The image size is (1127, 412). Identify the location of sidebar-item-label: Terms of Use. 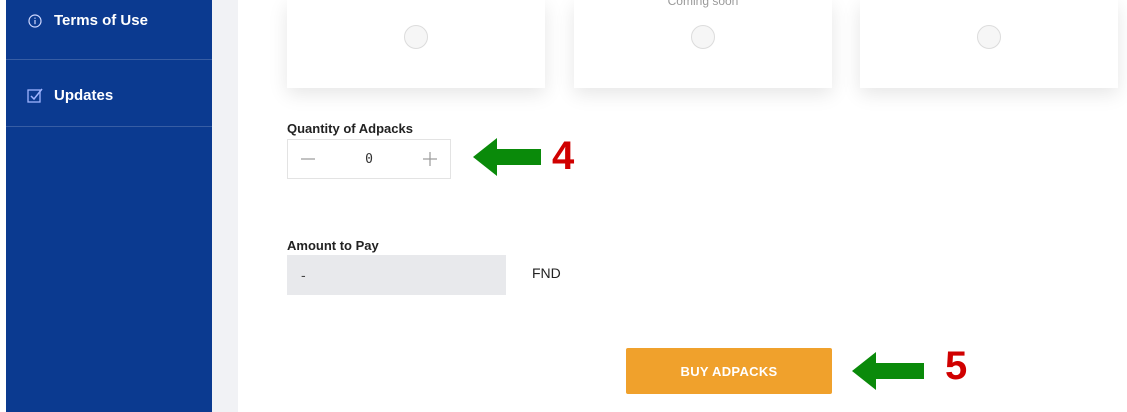
(101, 20).